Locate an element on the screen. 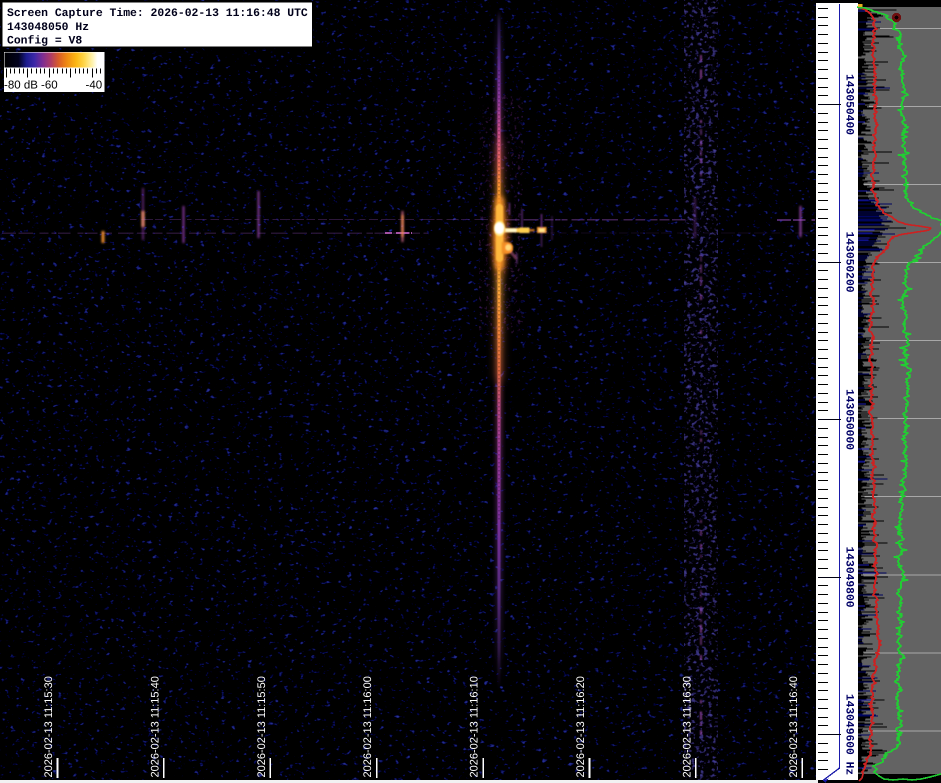  svg-text: Config = V8 is located at coordinates (44, 41).